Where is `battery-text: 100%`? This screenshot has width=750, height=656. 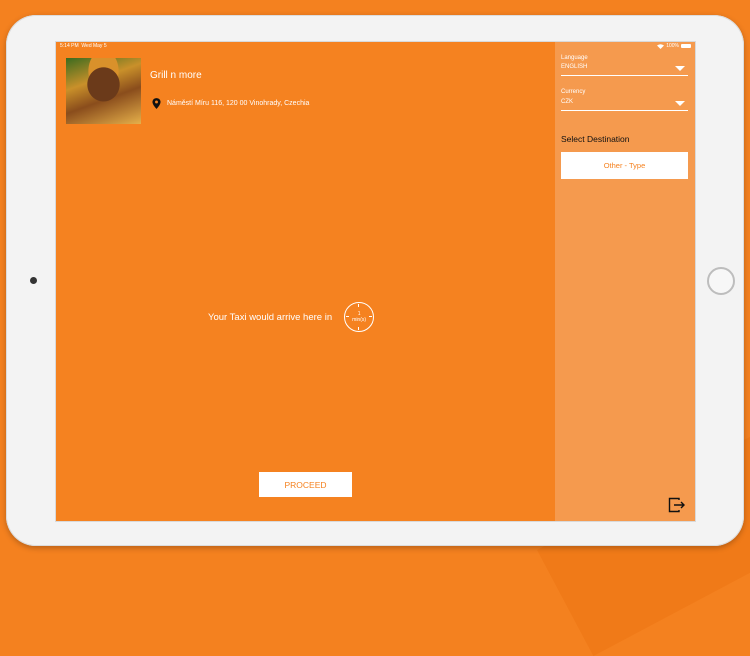
battery-text: 100% is located at coordinates (672, 46).